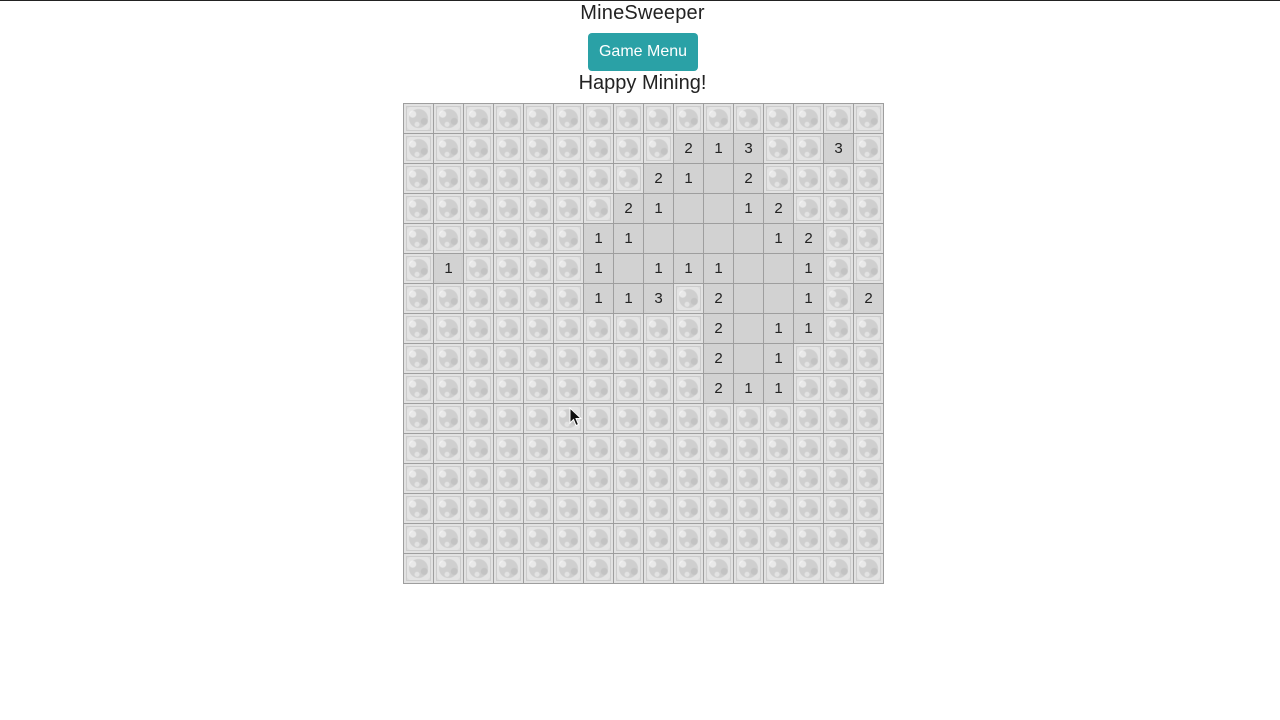 The image size is (1280, 720). I want to click on board-cell-revealed: 3, so click(838, 148).